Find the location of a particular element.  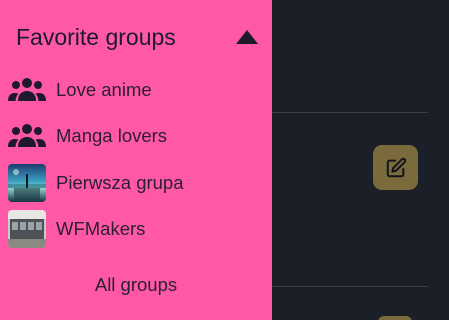

group-item-manga-lovers: Manga lovers is located at coordinates (140, 136).